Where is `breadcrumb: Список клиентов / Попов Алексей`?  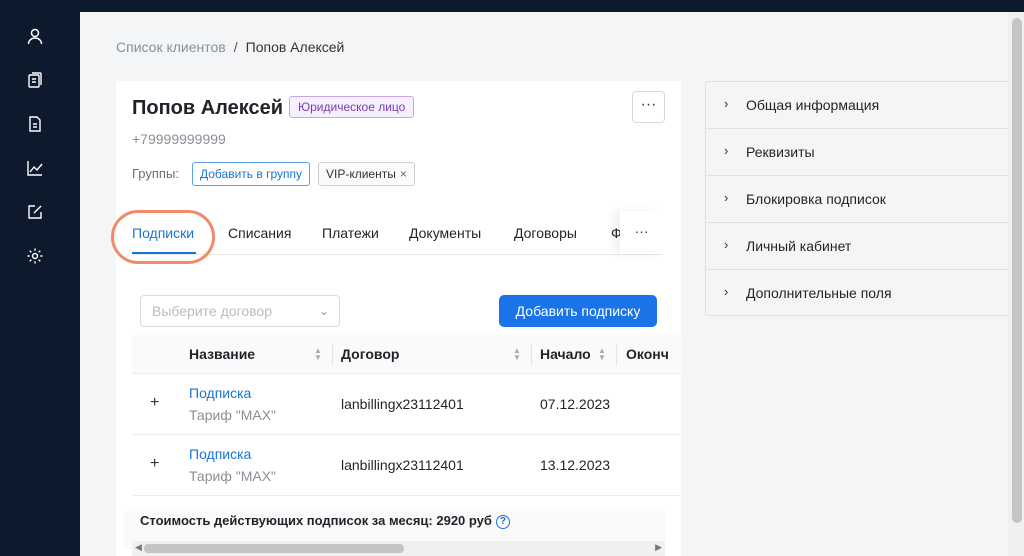 breadcrumb: Список клиентов / Попов Алексей is located at coordinates (230, 47).